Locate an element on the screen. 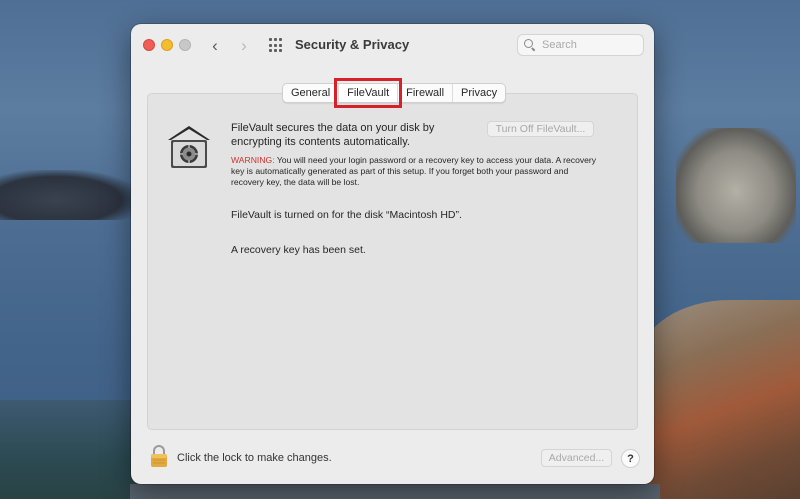  wallpaper-cliff is located at coordinates (720, 399).